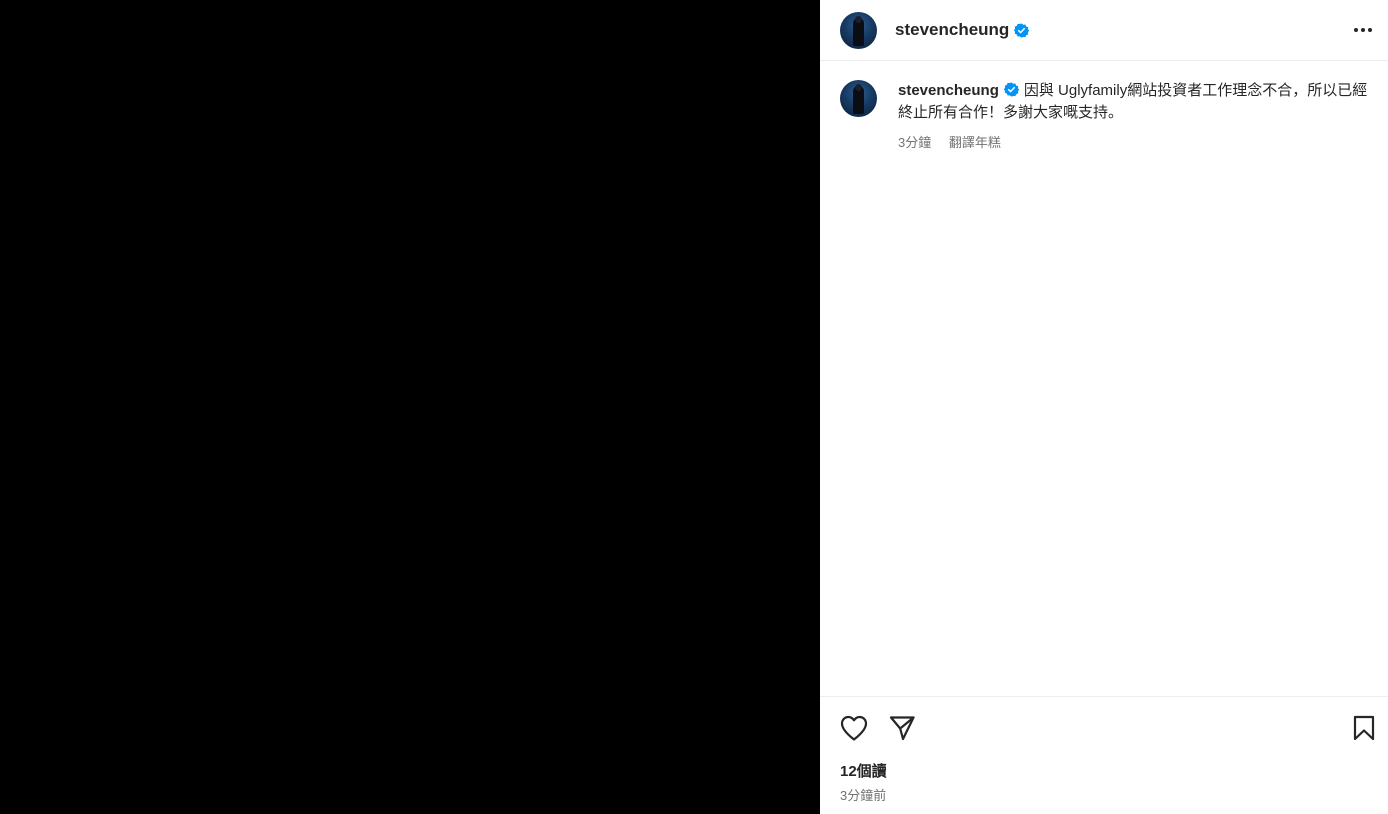  What do you see at coordinates (948, 90) in the screenshot?
I see `caption-username: stevencheung` at bounding box center [948, 90].